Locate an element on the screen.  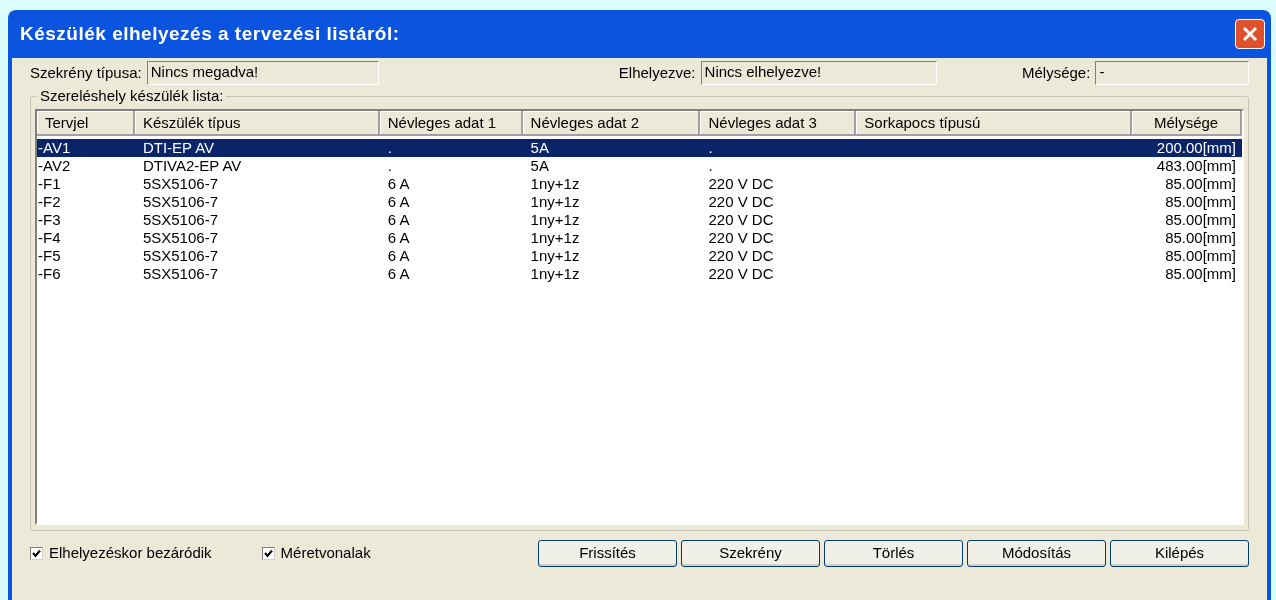
table-cell: -F2 is located at coordinates (49, 201).